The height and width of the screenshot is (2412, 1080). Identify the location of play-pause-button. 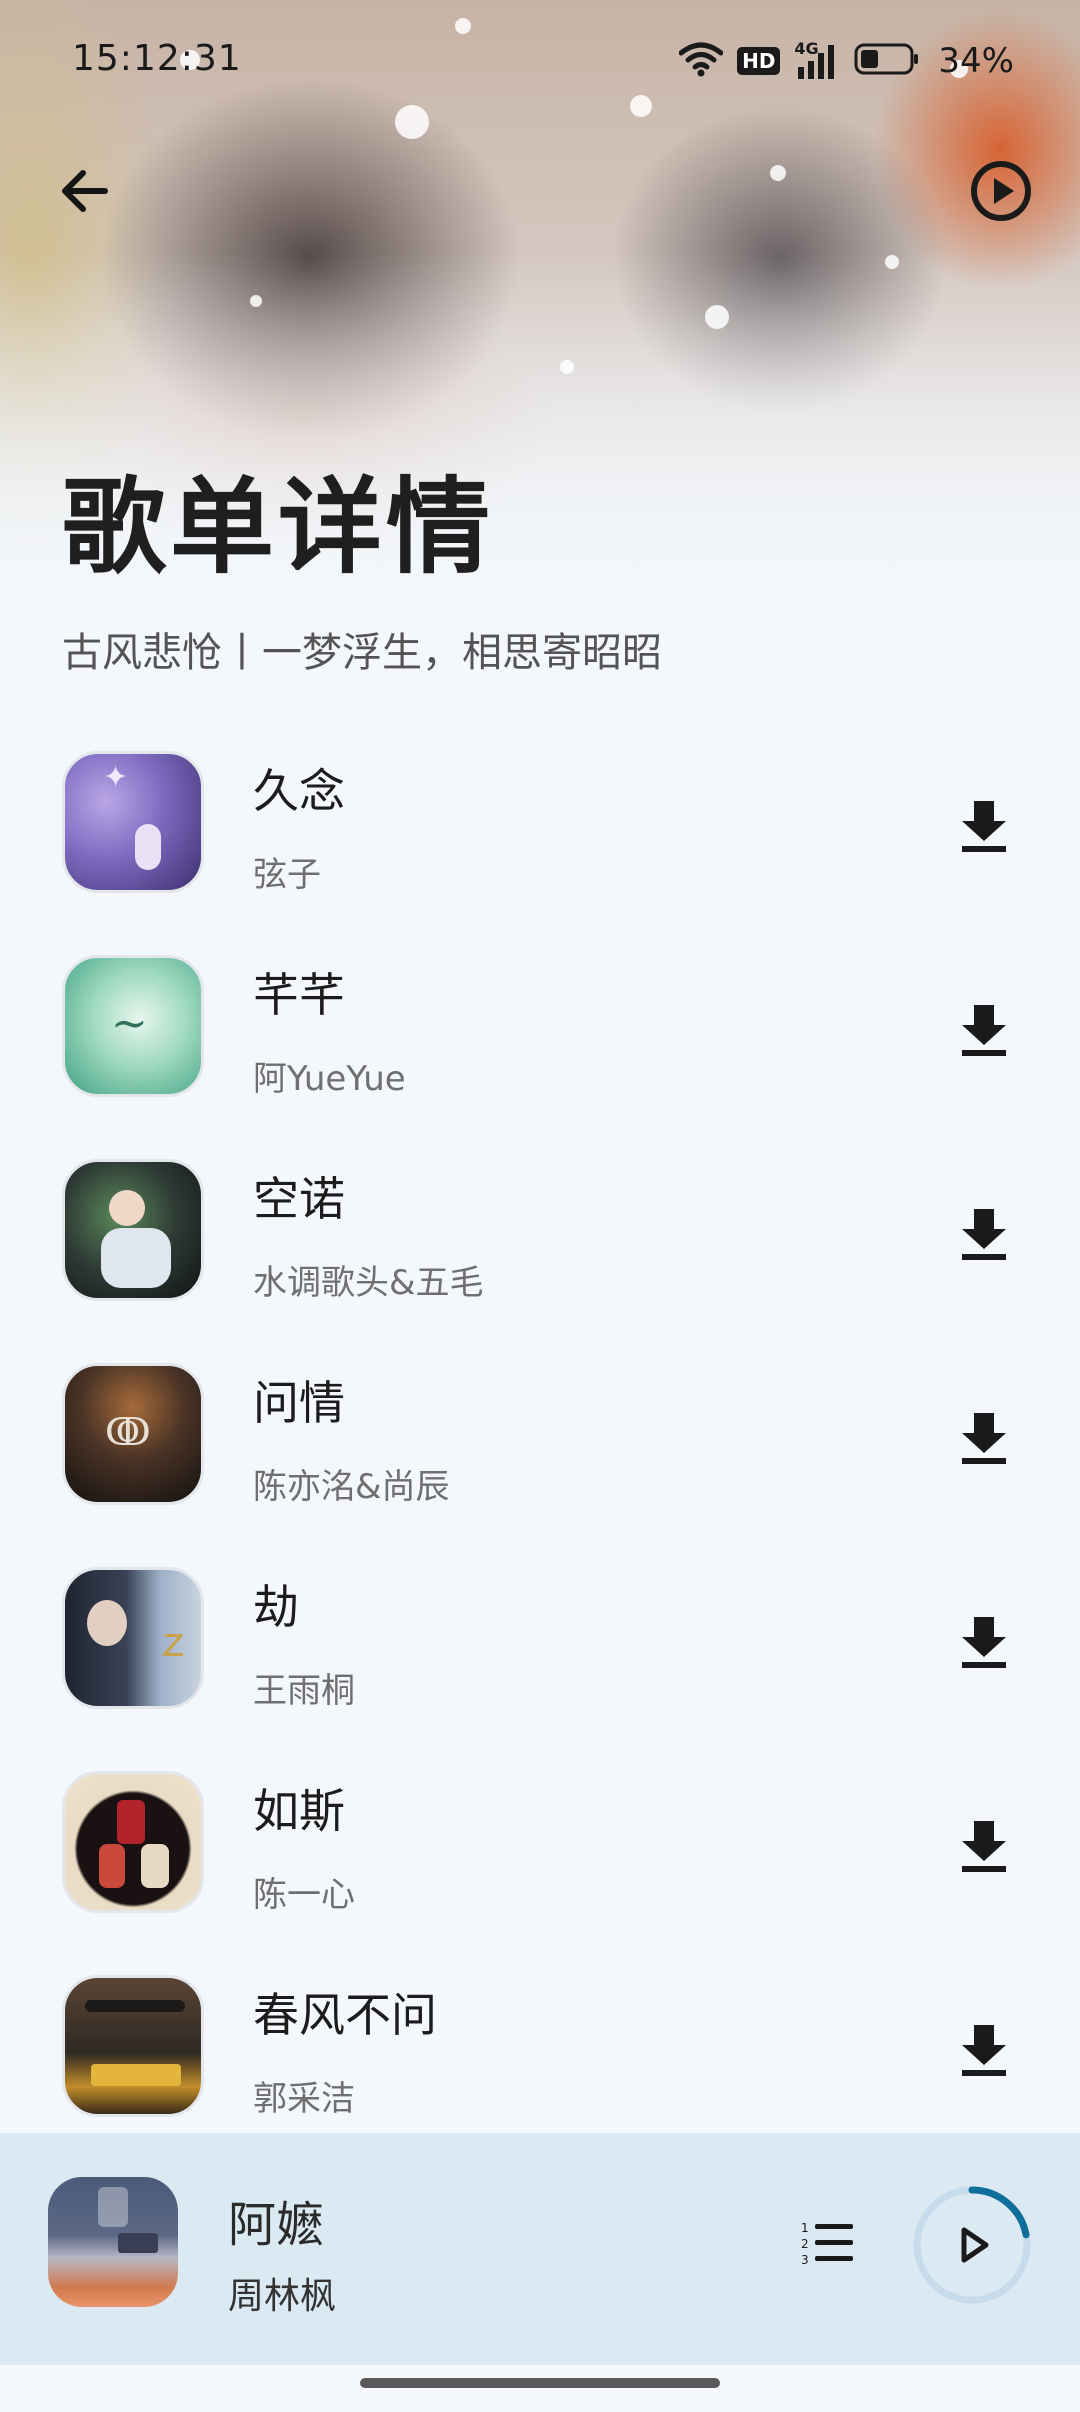
(972, 2245).